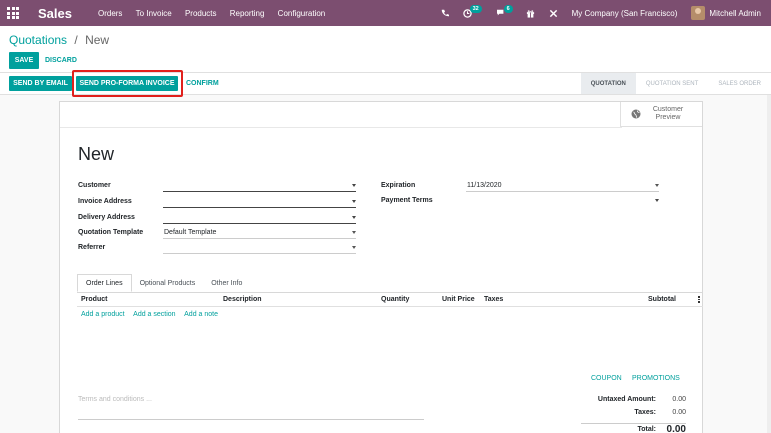  What do you see at coordinates (55, 13) in the screenshot?
I see `app-name: Sales` at bounding box center [55, 13].